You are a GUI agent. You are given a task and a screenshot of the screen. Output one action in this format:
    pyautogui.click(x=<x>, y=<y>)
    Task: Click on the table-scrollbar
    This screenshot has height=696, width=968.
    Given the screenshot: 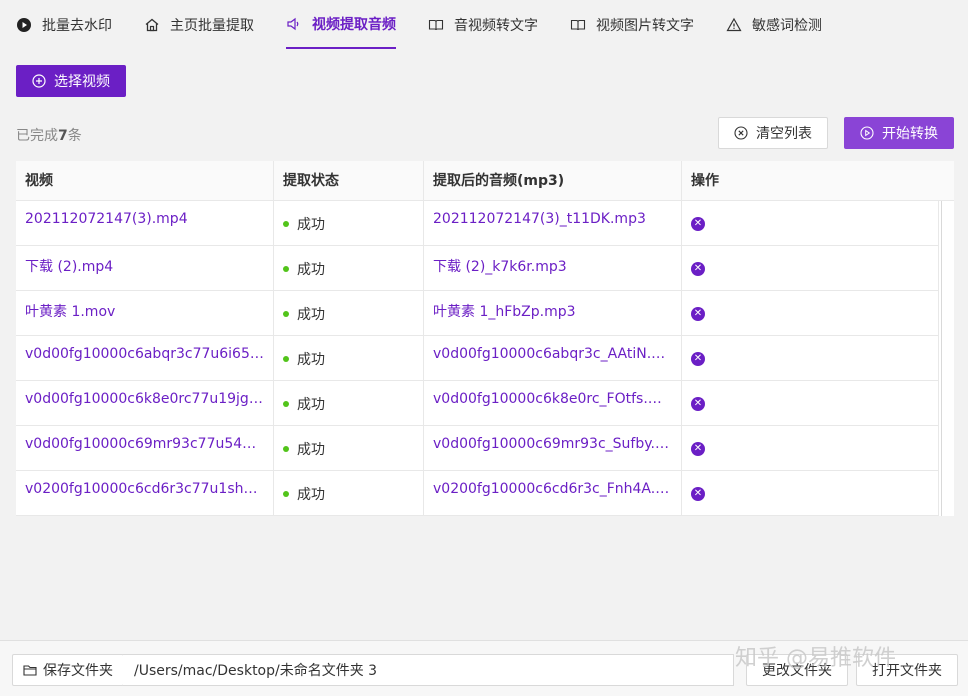 What is the action you would take?
    pyautogui.click(x=946, y=358)
    